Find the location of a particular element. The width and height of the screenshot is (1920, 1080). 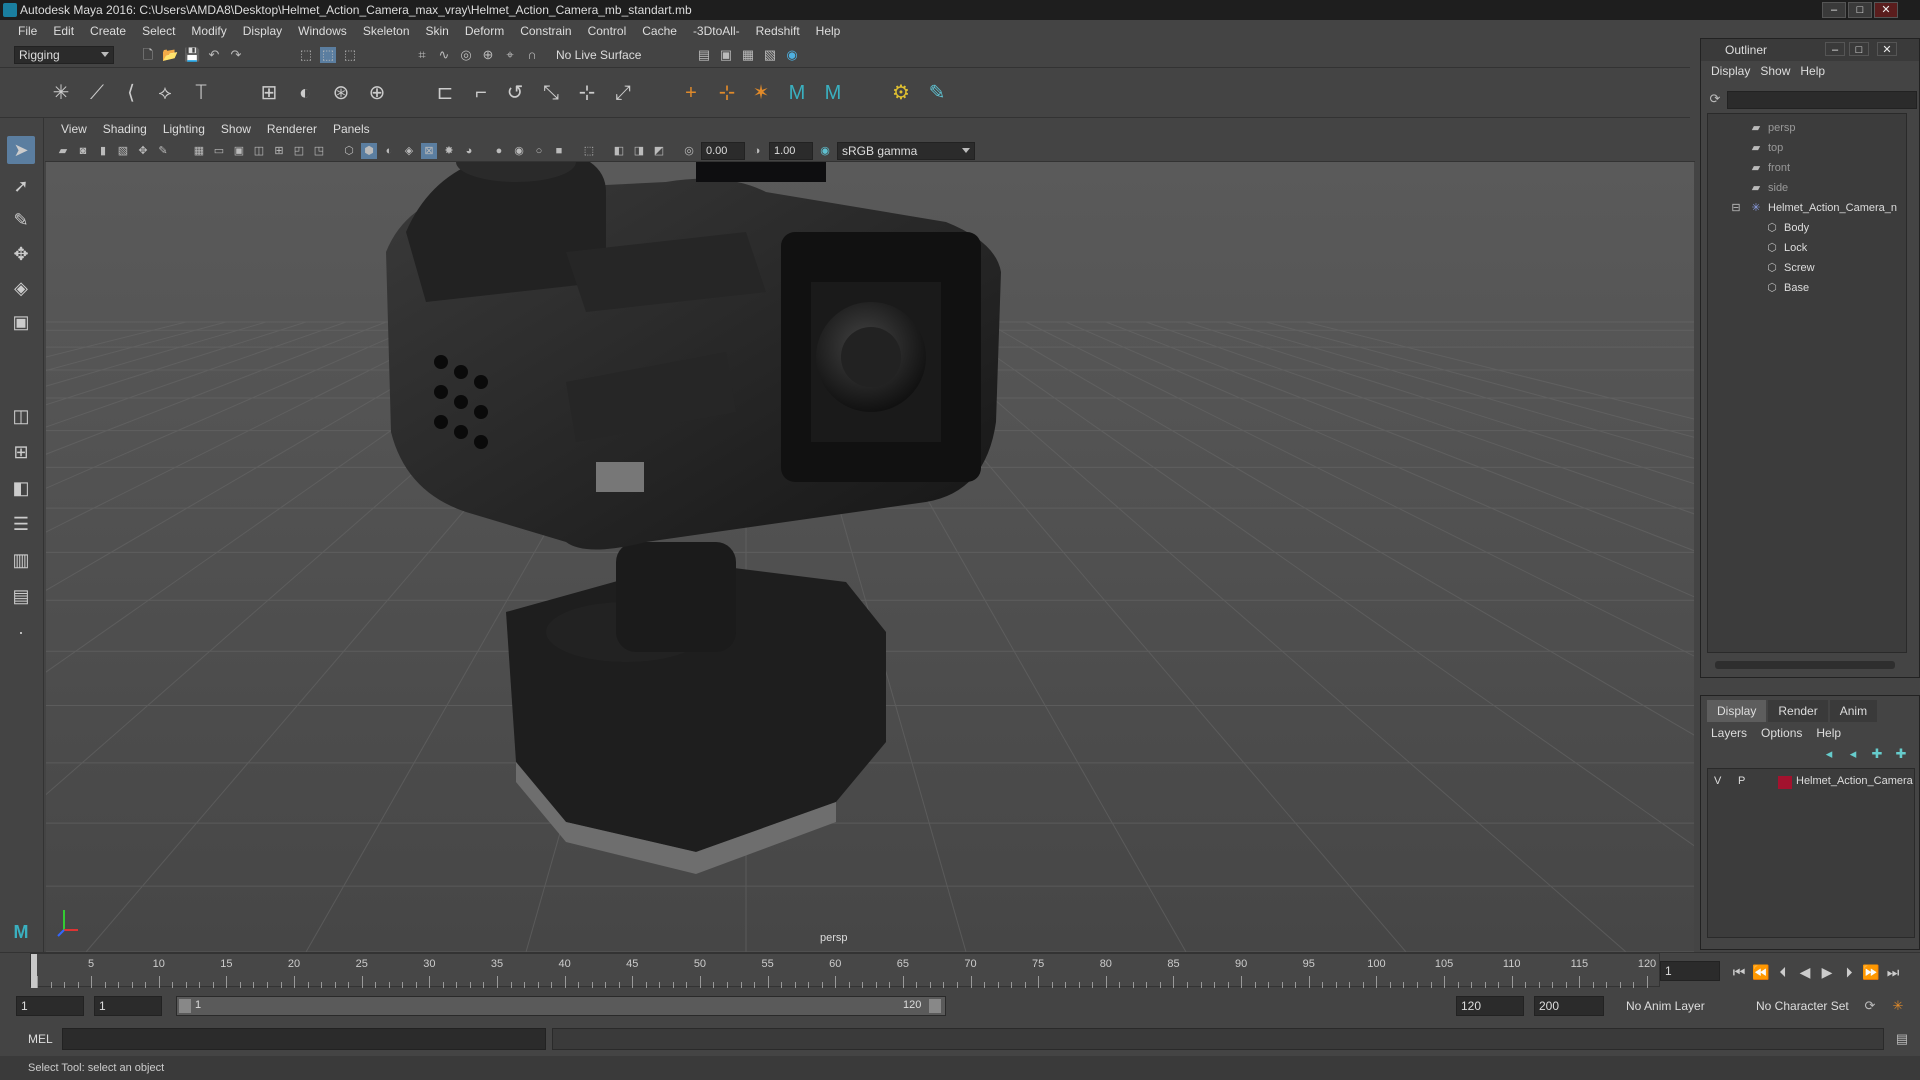

scale-constraint-icon: ⤡ is located at coordinates (551, 93).